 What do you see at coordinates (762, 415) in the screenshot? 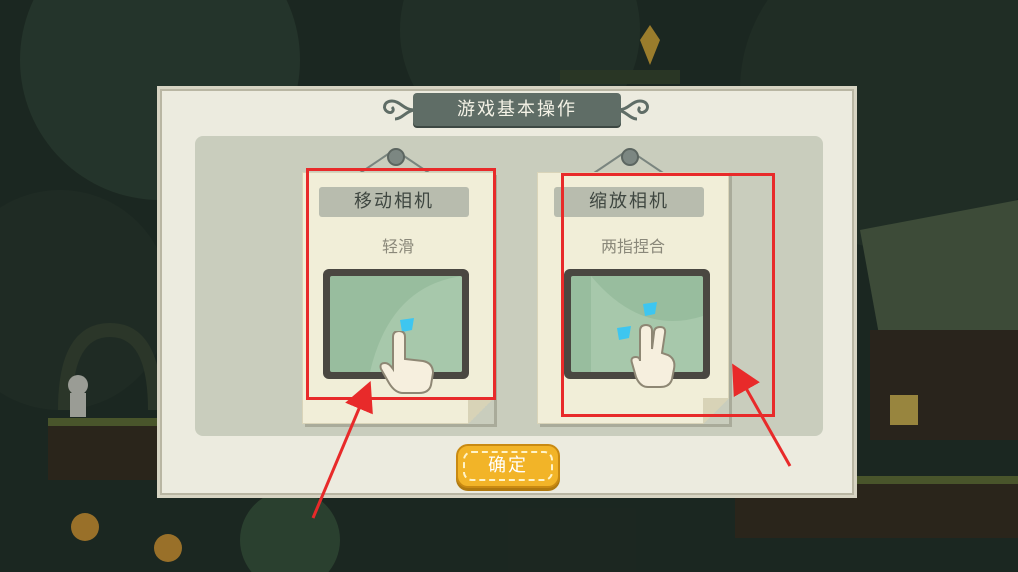
I see `arrow-to-zoom-camera` at bounding box center [762, 415].